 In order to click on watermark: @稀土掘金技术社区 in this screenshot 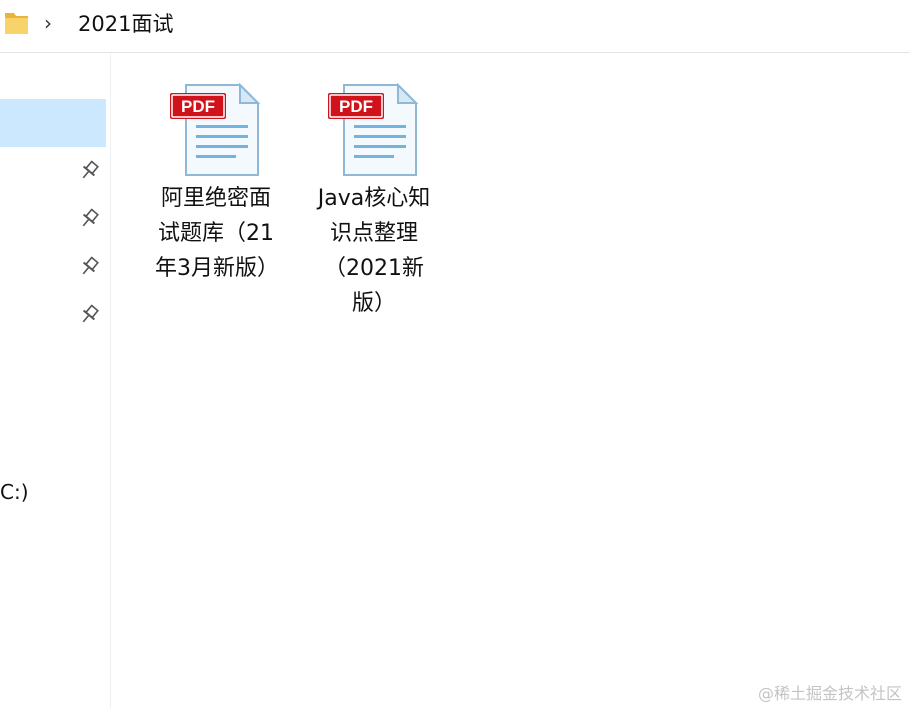, I will do `click(829, 693)`.